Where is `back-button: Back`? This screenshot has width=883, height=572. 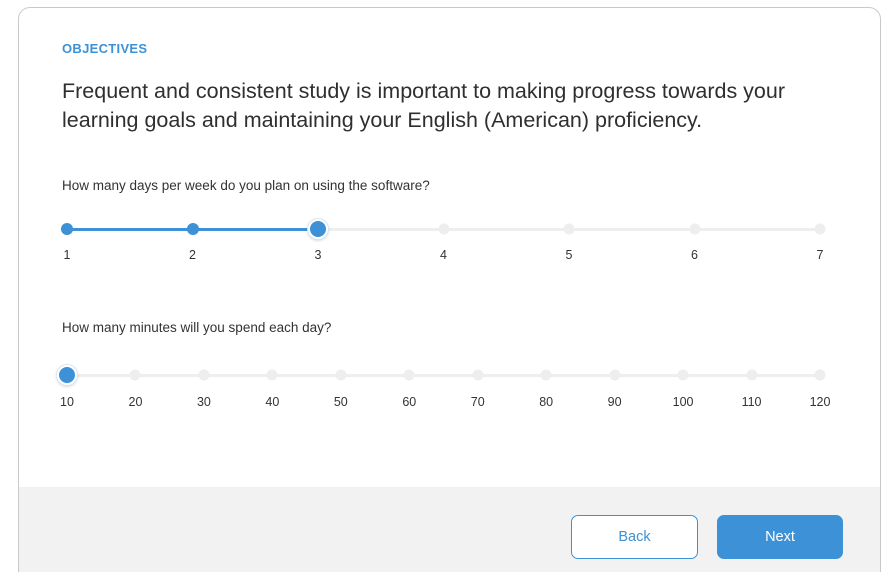 back-button: Back is located at coordinates (634, 537).